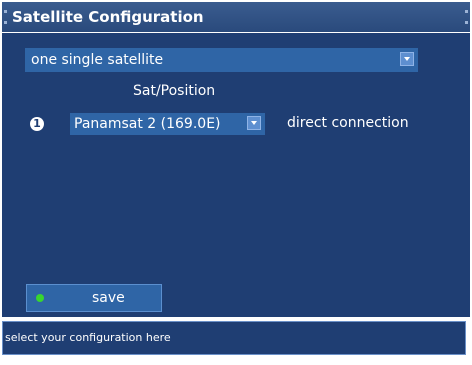 The width and height of the screenshot is (472, 365). Describe the element at coordinates (108, 298) in the screenshot. I see `save-label: save` at that location.